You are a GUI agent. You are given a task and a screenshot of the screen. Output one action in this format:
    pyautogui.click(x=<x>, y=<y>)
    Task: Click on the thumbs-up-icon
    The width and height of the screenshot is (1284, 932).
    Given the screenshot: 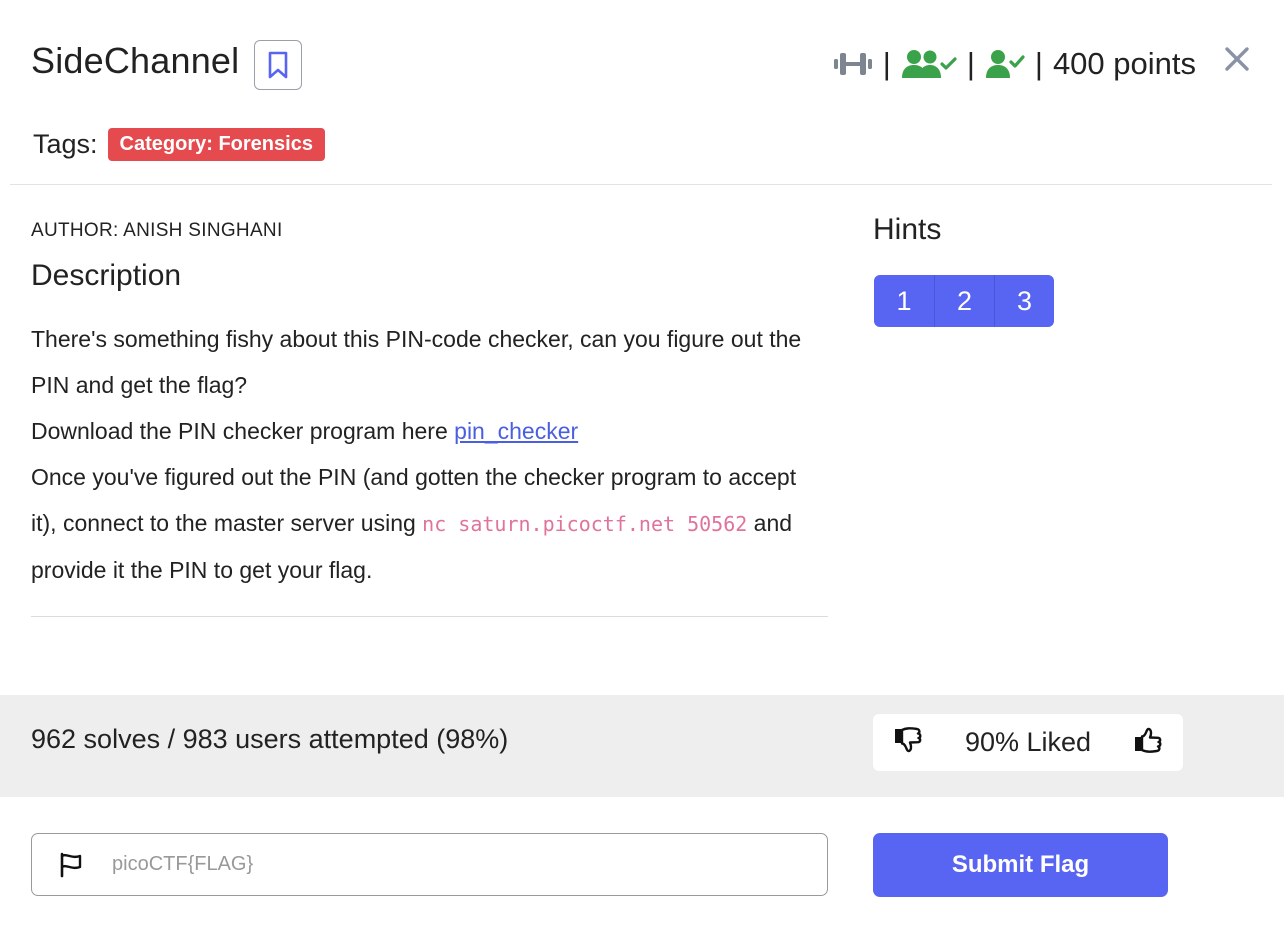 What is the action you would take?
    pyautogui.click(x=1148, y=740)
    